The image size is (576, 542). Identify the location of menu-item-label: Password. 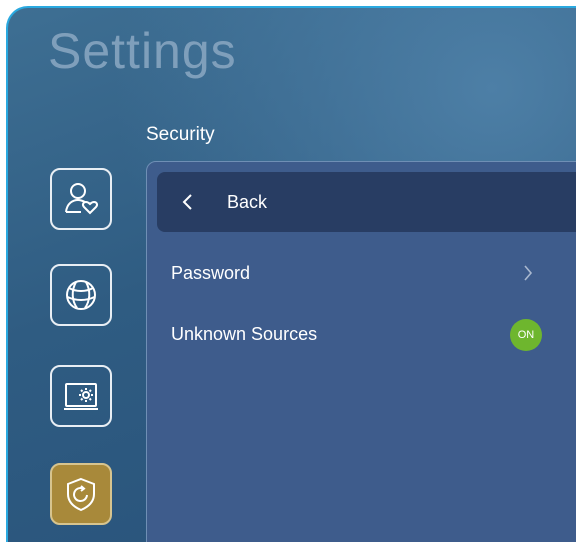
(211, 272).